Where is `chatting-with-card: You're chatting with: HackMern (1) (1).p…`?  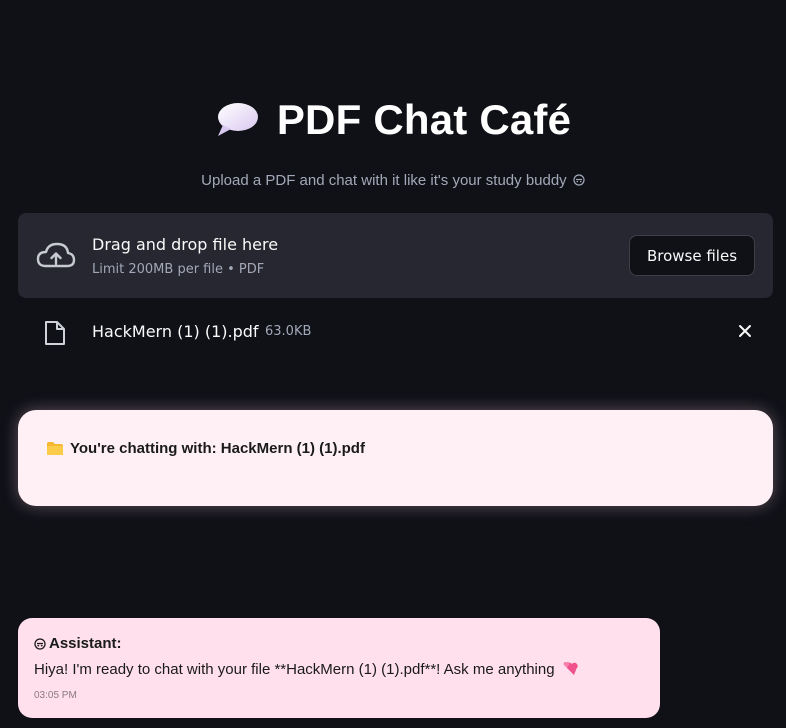
chatting-with-card: You're chatting with: HackMern (1) (1).p… is located at coordinates (395, 458).